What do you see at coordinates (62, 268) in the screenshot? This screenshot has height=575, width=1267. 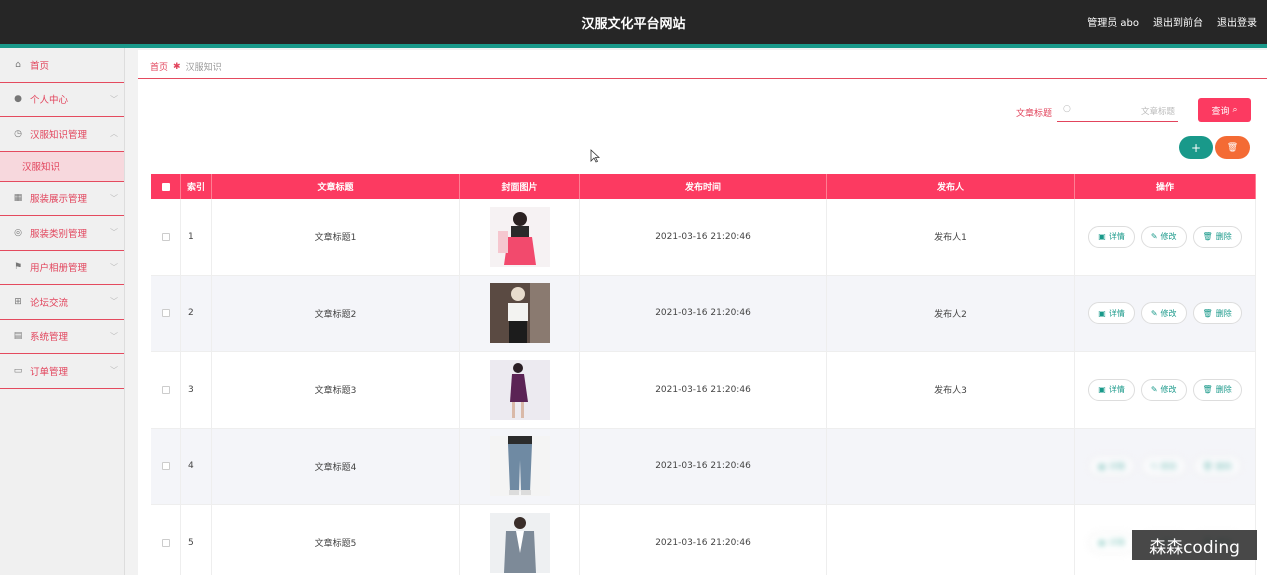 I see `sidebar-item-user-album-mgmt: ⚑ 用户相册管理 ﹀` at bounding box center [62, 268].